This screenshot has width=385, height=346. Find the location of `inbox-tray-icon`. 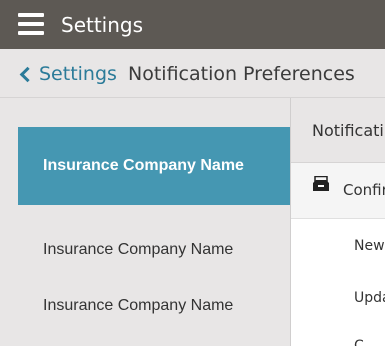

inbox-tray-icon is located at coordinates (321, 183).